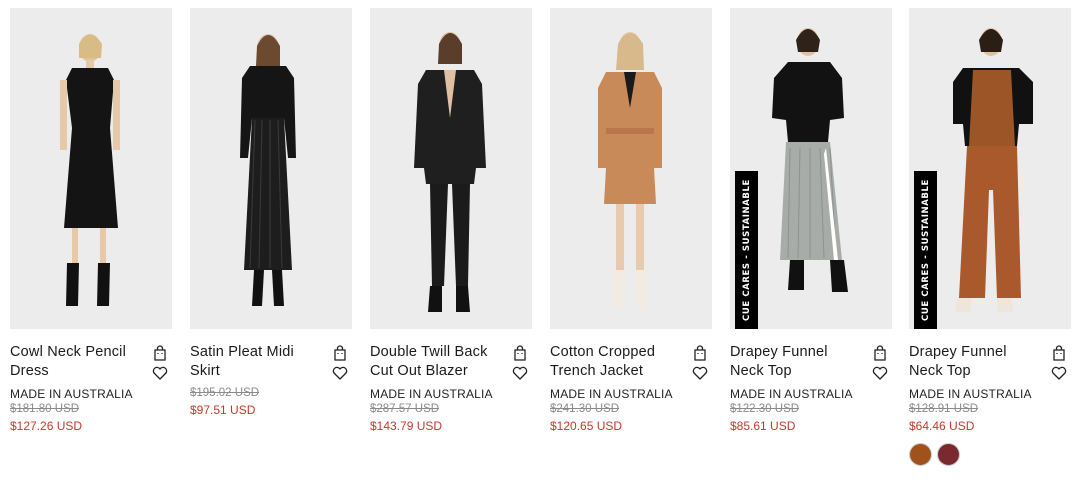 The image size is (1080, 496). I want to click on color-swatch-burgundy, so click(948, 454).